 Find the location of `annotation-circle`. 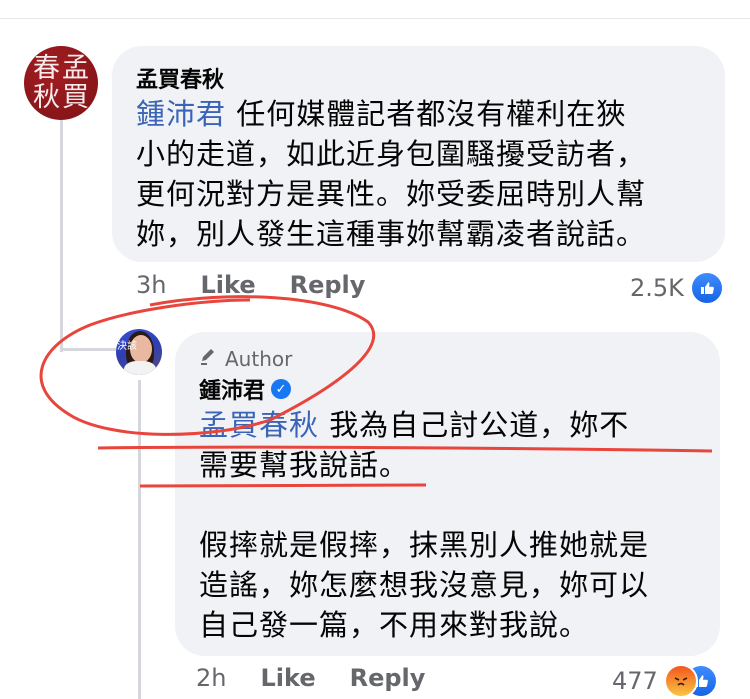

annotation-circle is located at coordinates (207, 365).